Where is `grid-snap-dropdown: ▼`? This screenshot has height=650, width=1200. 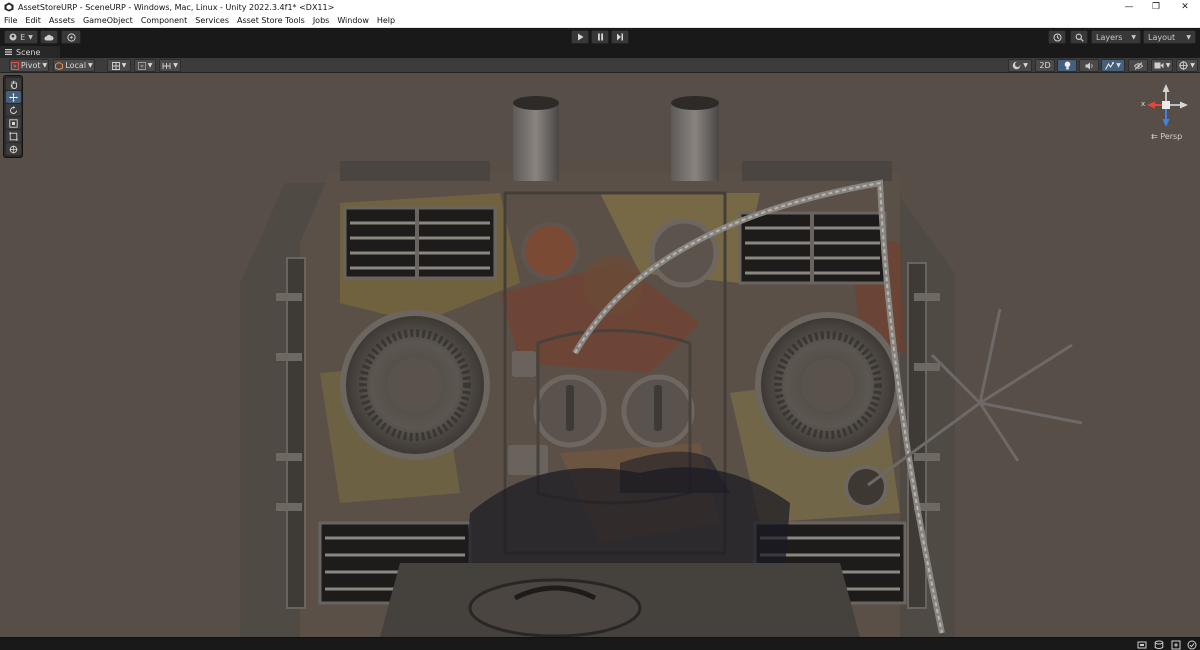 grid-snap-dropdown: ▼ is located at coordinates (119, 65).